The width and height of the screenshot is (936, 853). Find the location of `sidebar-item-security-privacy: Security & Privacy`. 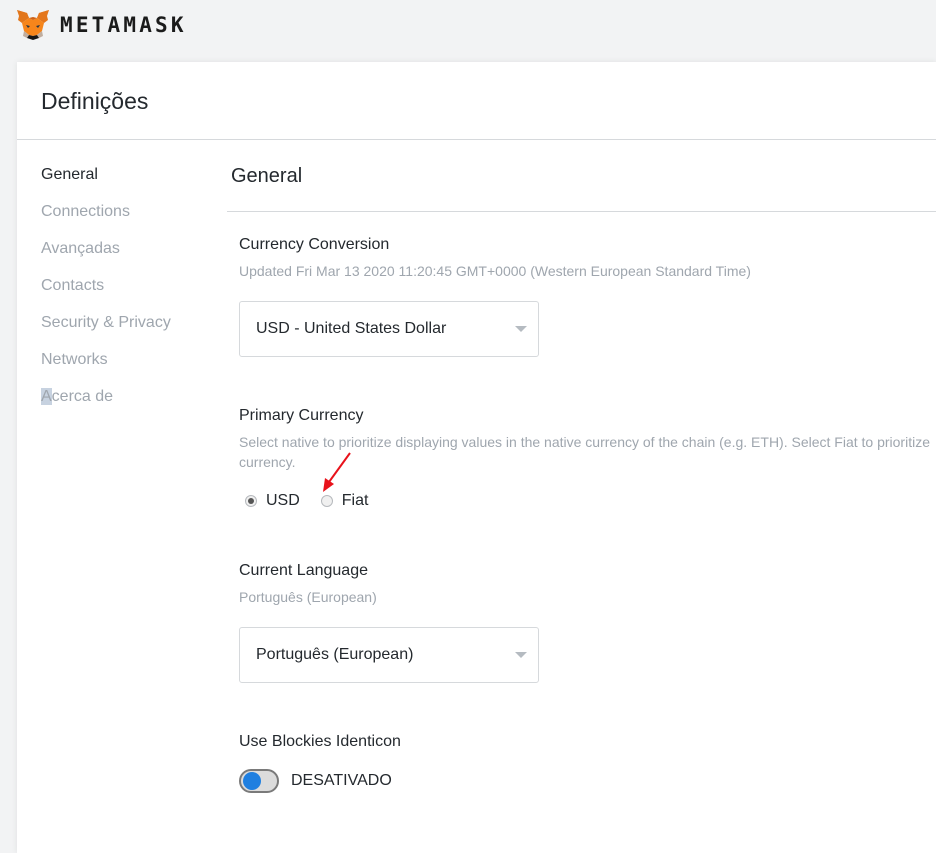

sidebar-item-security-privacy: Security & Privacy is located at coordinates (136, 328).